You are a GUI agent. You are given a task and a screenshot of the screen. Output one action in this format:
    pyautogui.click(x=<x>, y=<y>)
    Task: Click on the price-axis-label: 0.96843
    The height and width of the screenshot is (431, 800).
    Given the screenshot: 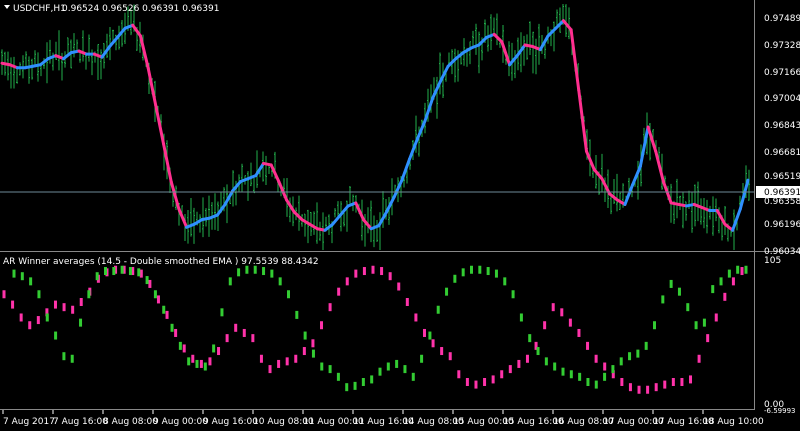 What is the action you would take?
    pyautogui.click(x=782, y=126)
    